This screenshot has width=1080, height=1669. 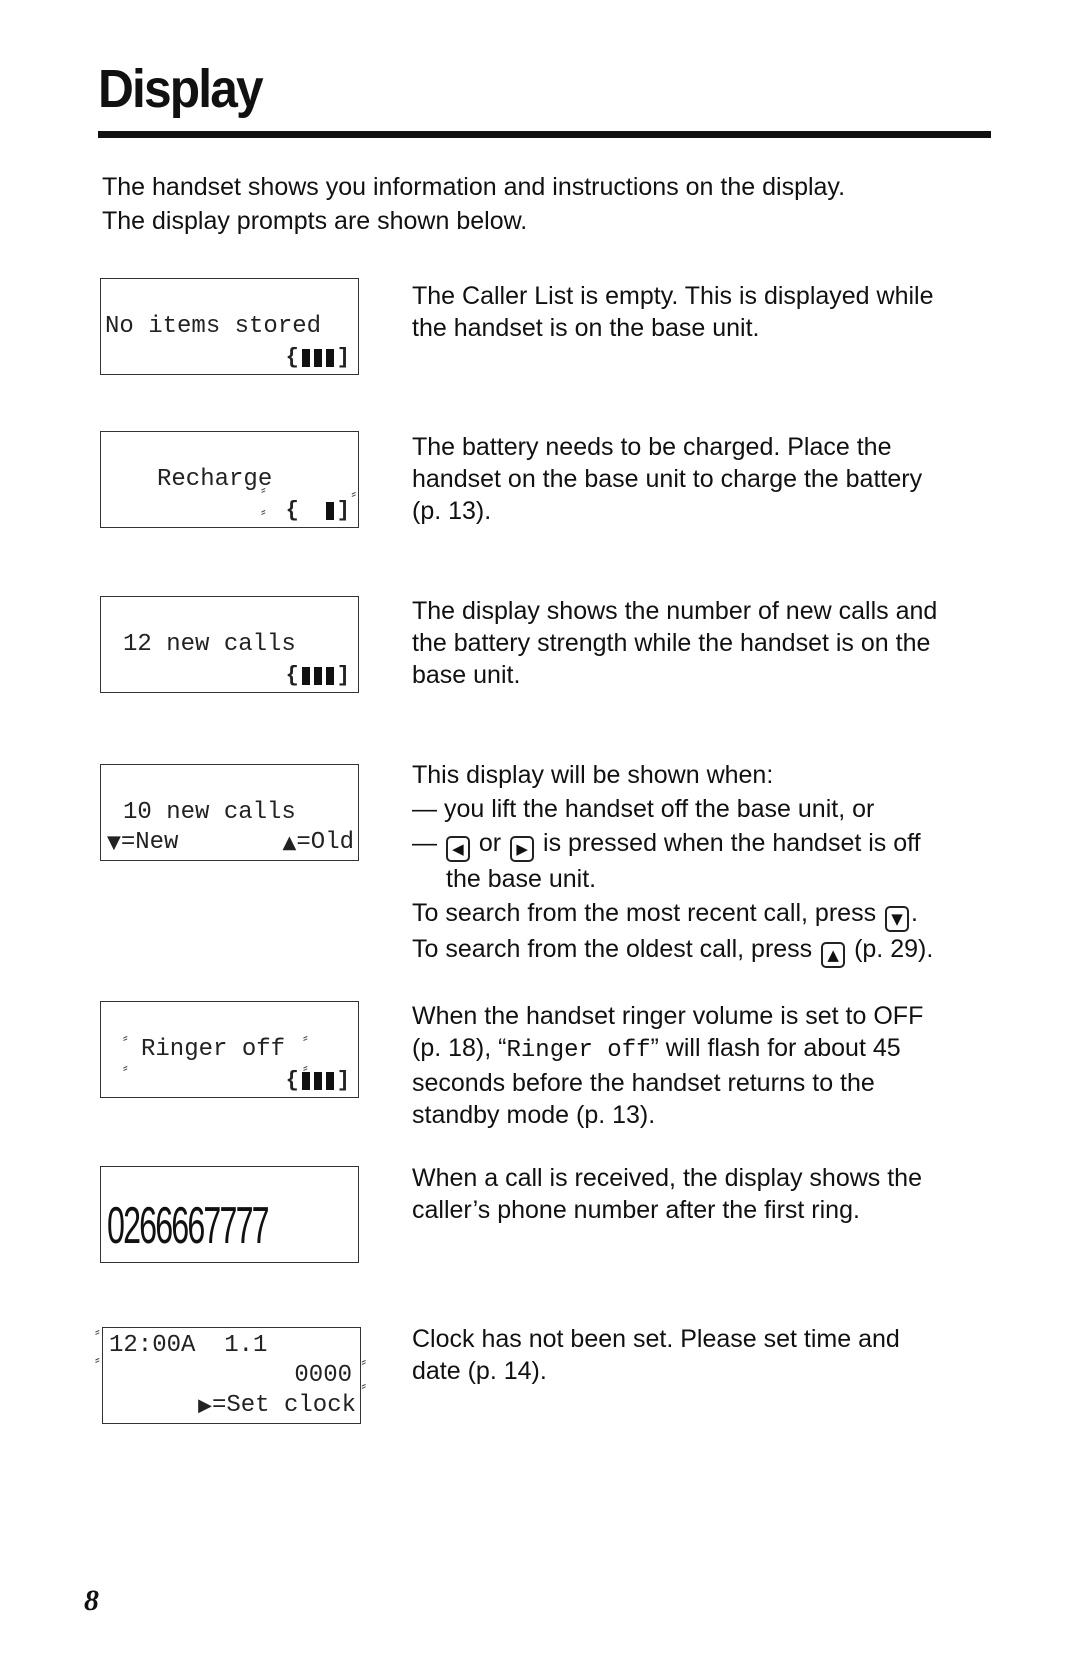 I want to click on battery-low-icon: { ], so click(x=318, y=510).